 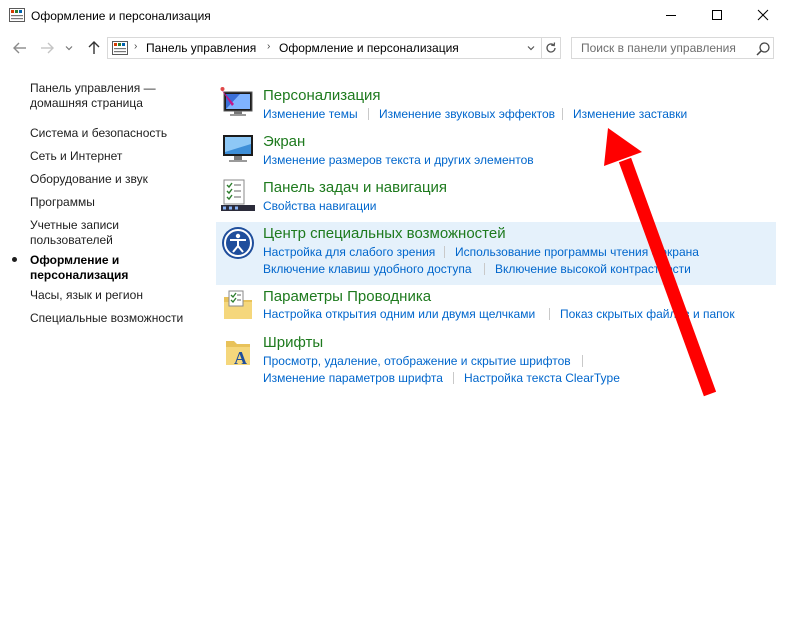 I want to click on link-turn-on-high-contrast: Включение высокой контрастности, so click(x=593, y=269).